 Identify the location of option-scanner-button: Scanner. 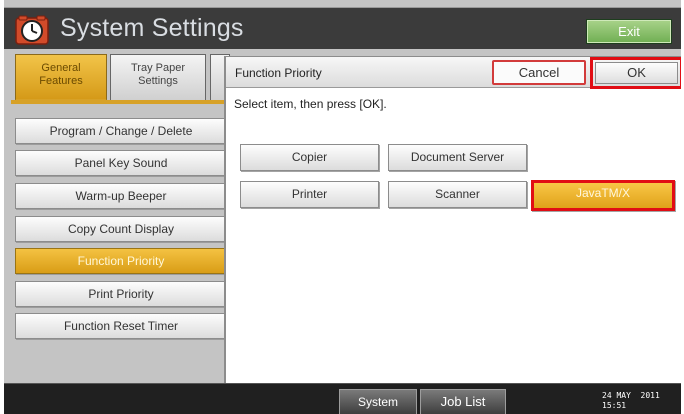
(457, 194).